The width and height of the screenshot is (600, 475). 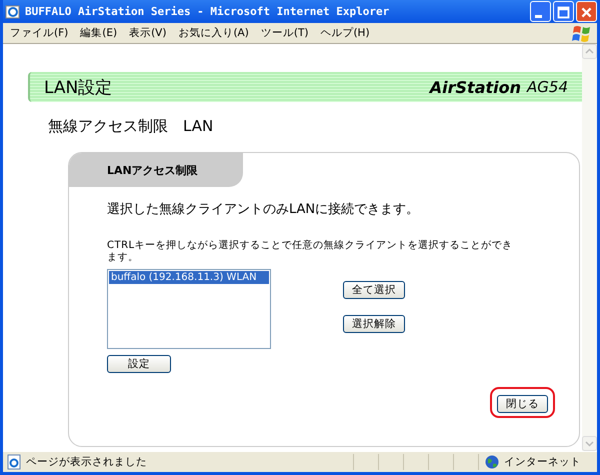 What do you see at coordinates (42, 33) in the screenshot?
I see `menu-item: ファイル(F)` at bounding box center [42, 33].